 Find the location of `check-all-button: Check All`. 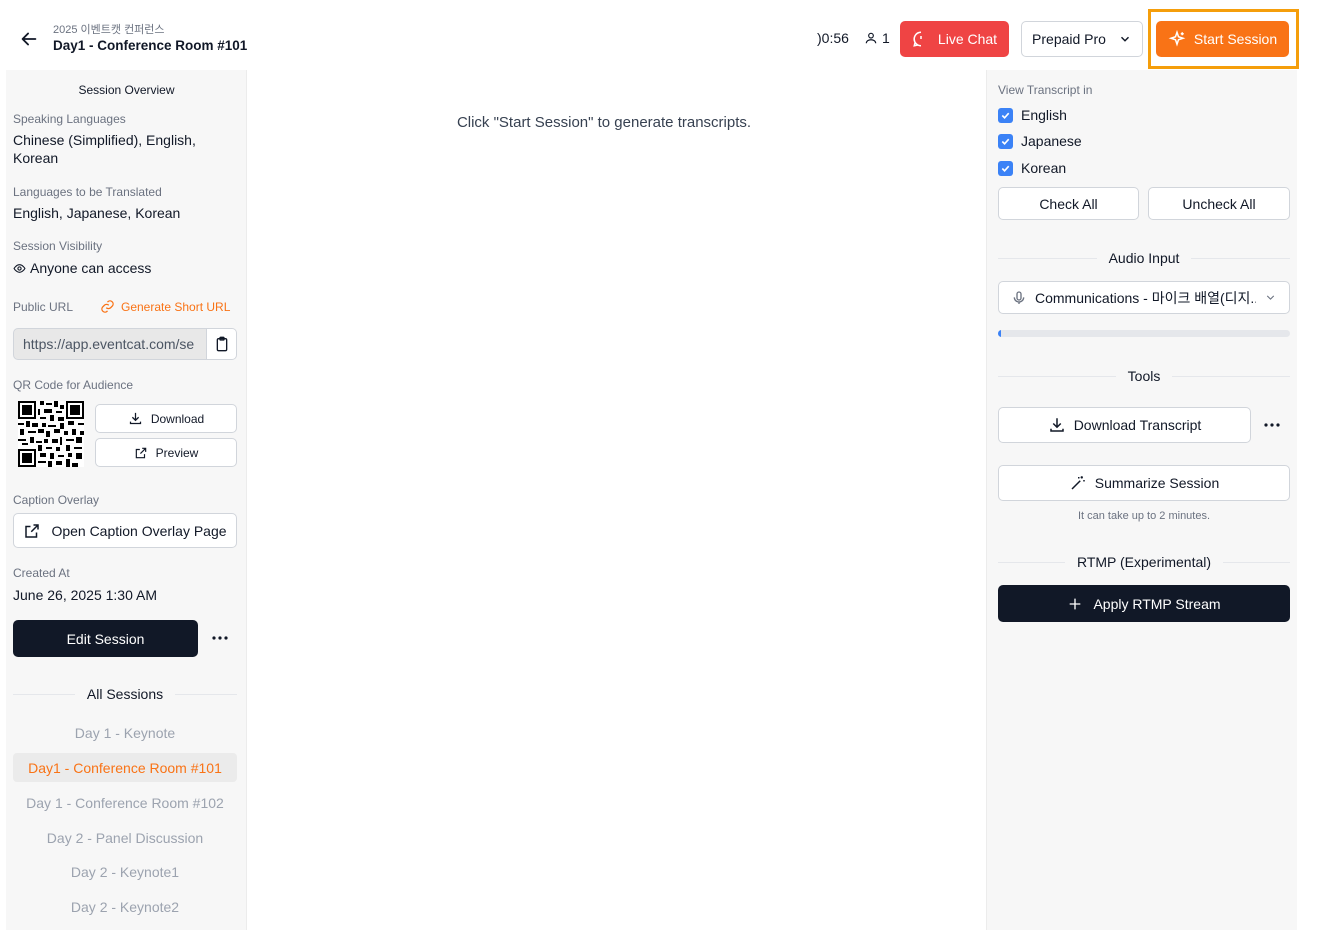

check-all-button: Check All is located at coordinates (1068, 203).